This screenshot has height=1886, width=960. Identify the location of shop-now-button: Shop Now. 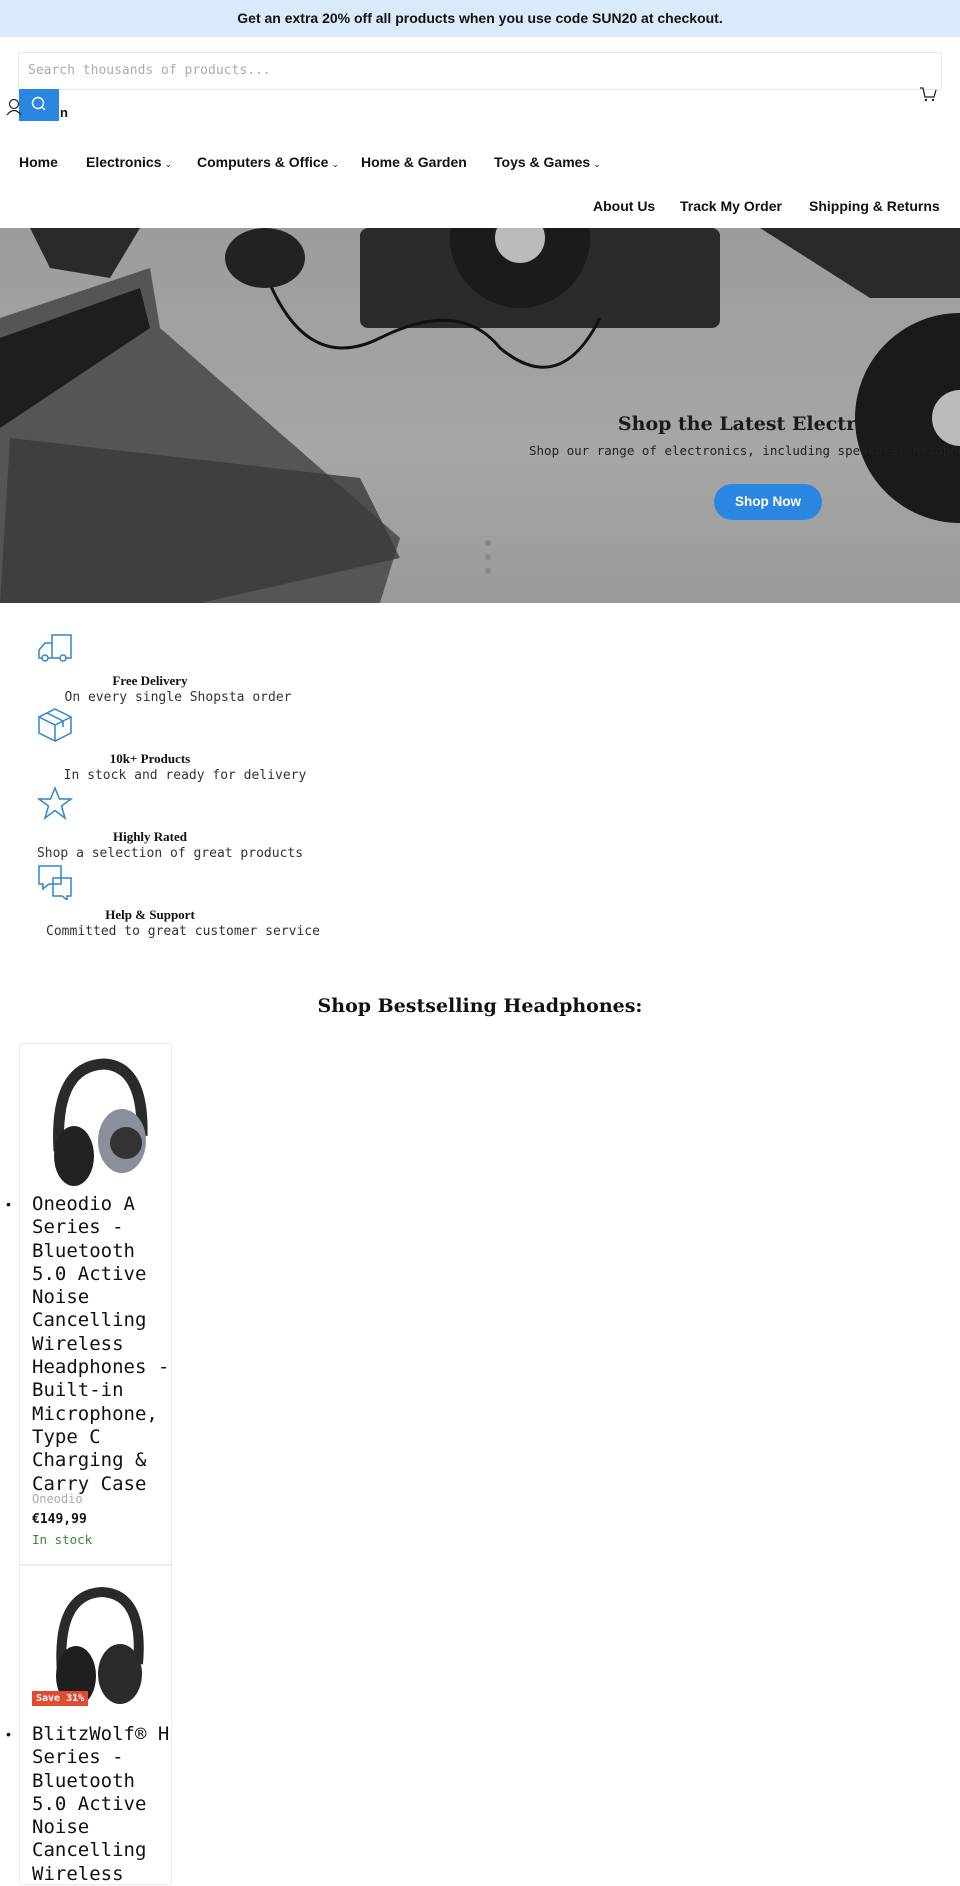
(768, 502).